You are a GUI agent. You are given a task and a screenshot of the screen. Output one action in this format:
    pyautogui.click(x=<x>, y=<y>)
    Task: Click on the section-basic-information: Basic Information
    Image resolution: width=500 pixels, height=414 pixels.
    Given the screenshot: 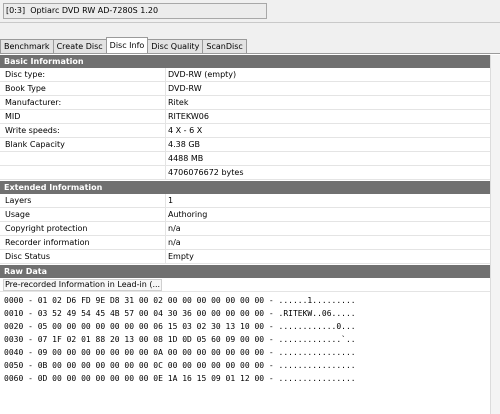 What is the action you would take?
    pyautogui.click(x=245, y=61)
    